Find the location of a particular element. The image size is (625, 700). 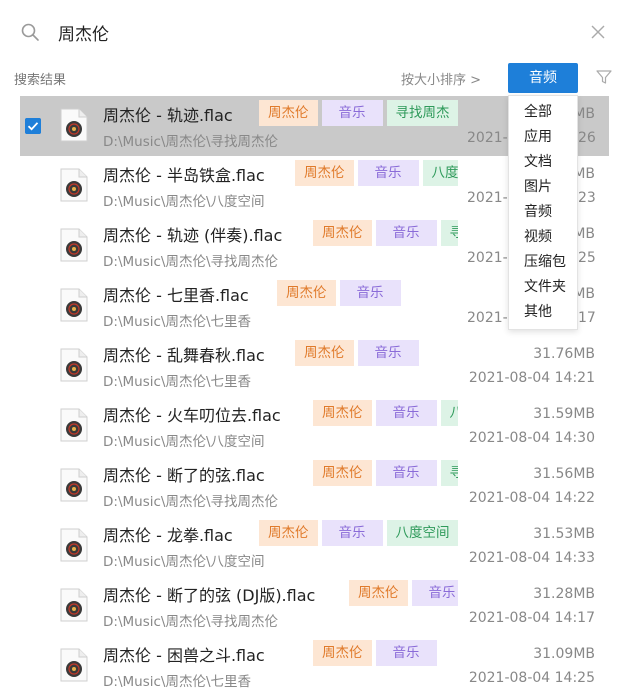

dropdown-item: 文件夹 is located at coordinates (543, 287).